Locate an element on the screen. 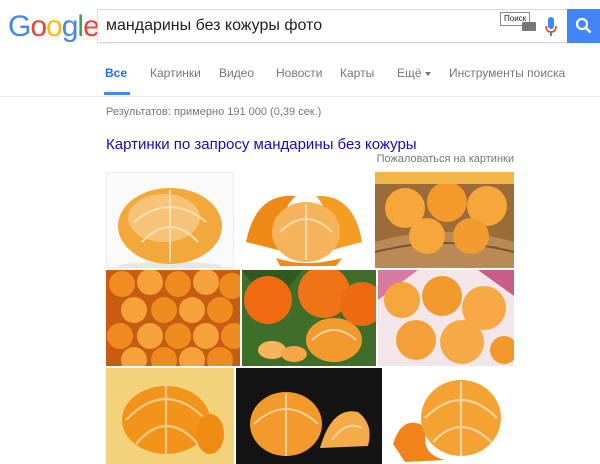  report-images-link: Пожаловаться на картинки is located at coordinates (445, 159).